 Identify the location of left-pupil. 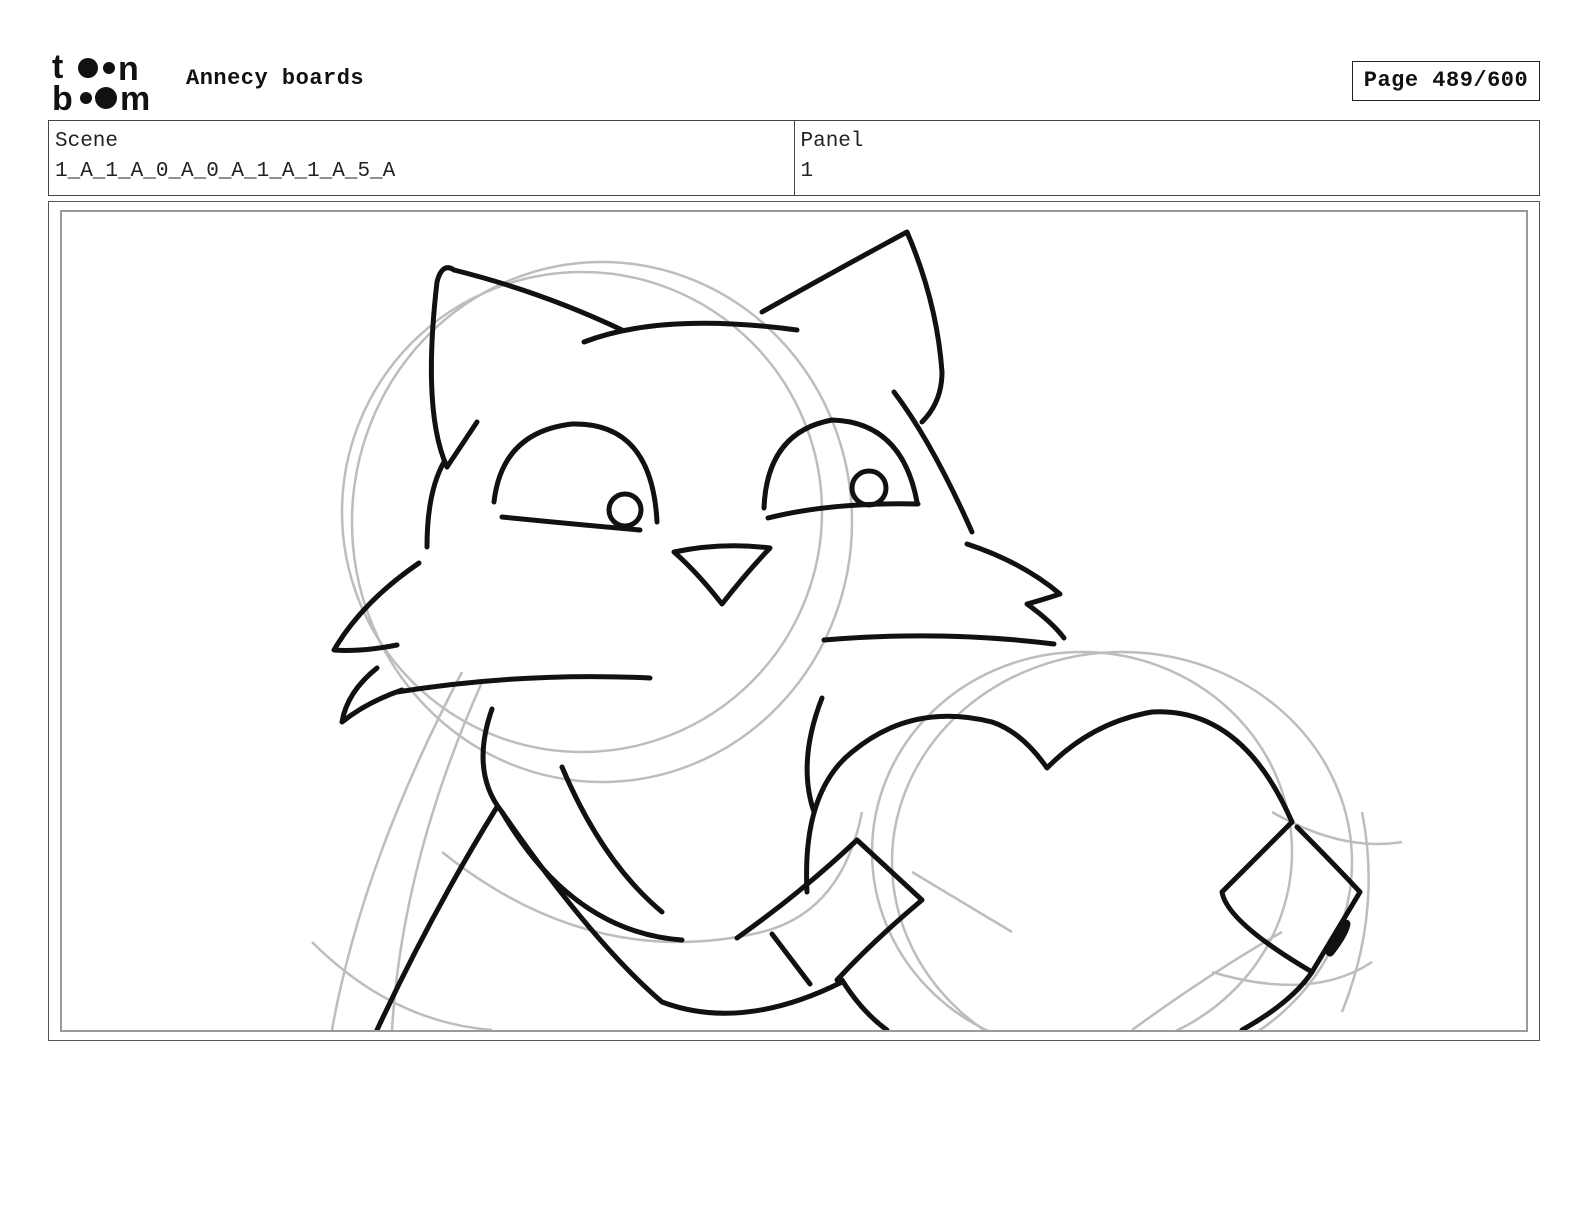
(625, 510).